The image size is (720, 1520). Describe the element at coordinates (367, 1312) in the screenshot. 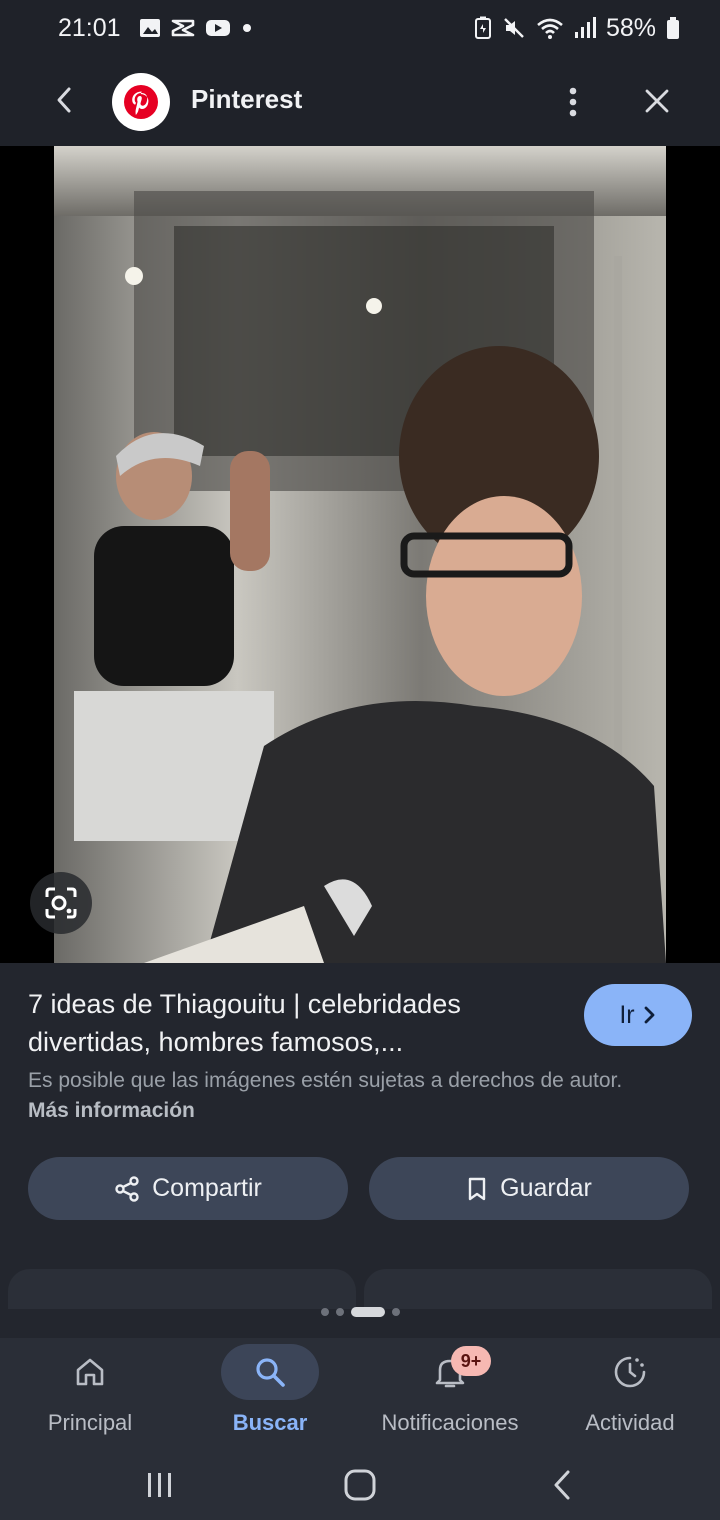

I see `pager-dot-active` at that location.